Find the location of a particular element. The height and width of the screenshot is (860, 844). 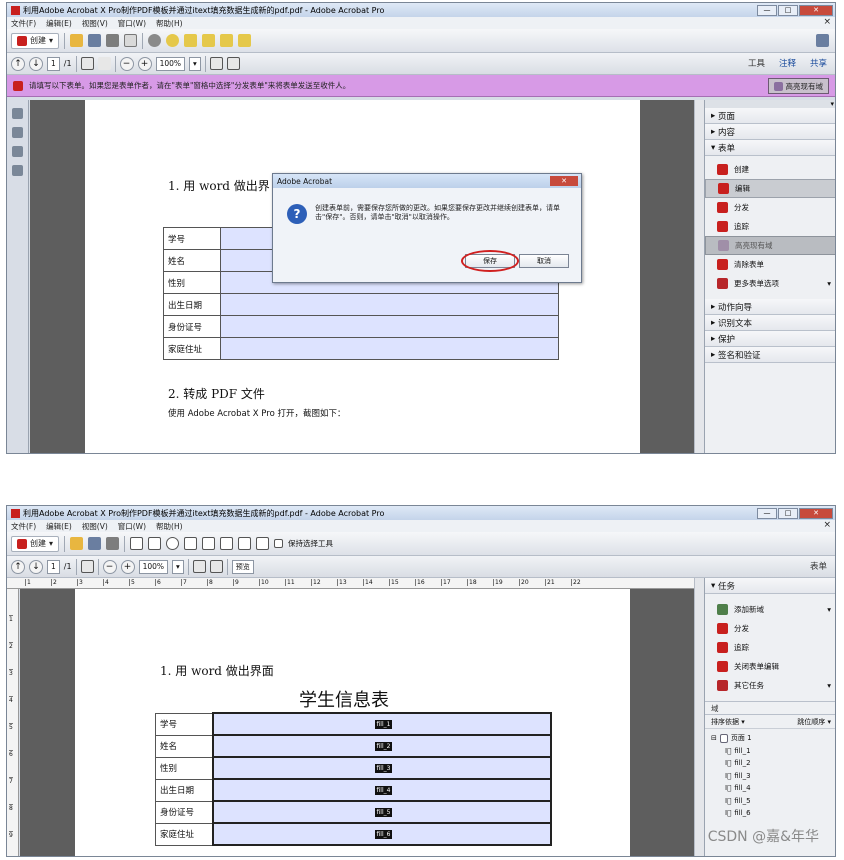

tab-order-dropdown: 跳位顺序 ▾ is located at coordinates (814, 722).